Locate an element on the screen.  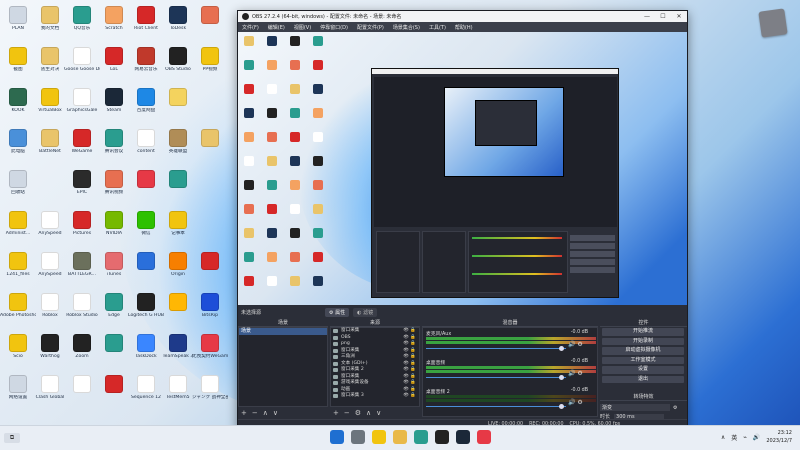
desktop-icon: TaskDock is located at coordinates (146, 348).